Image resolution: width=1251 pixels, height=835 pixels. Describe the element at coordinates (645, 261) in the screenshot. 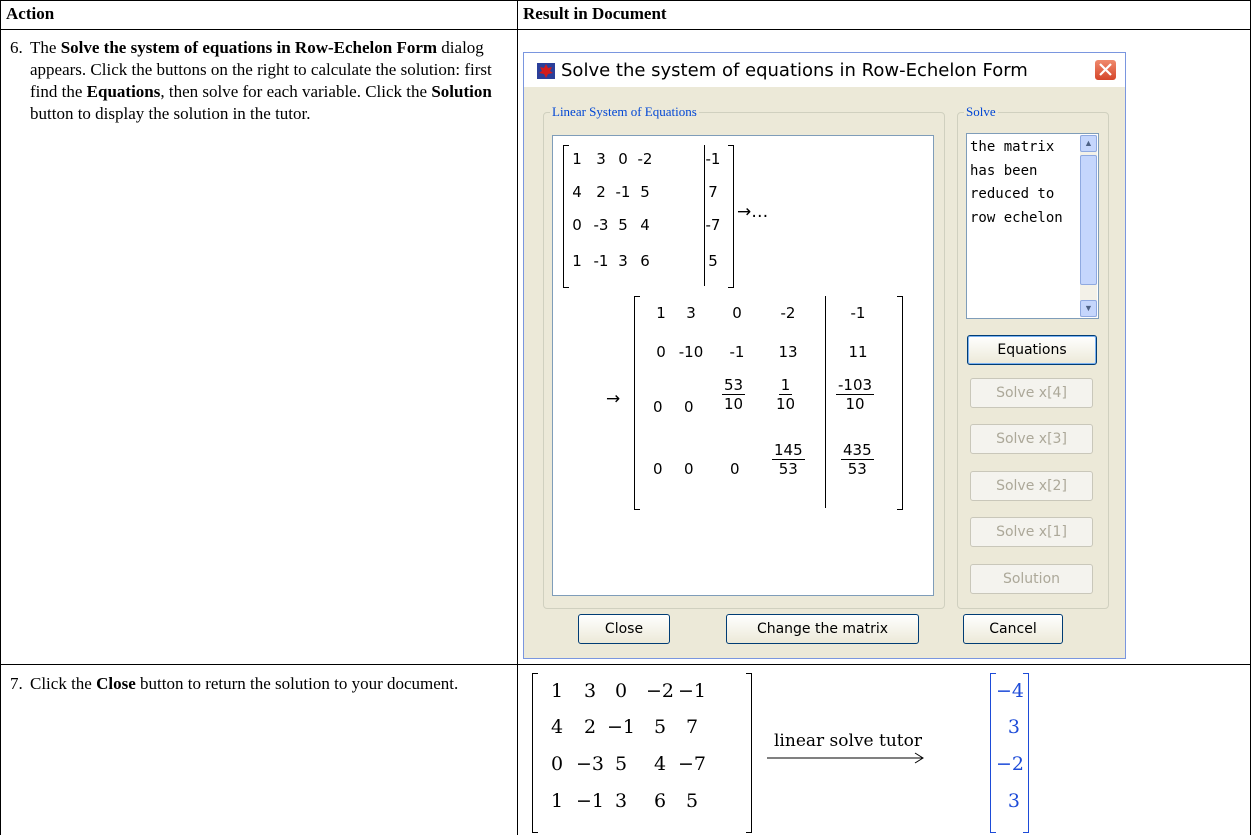

I see `orig-cell-r4c4: 6` at that location.